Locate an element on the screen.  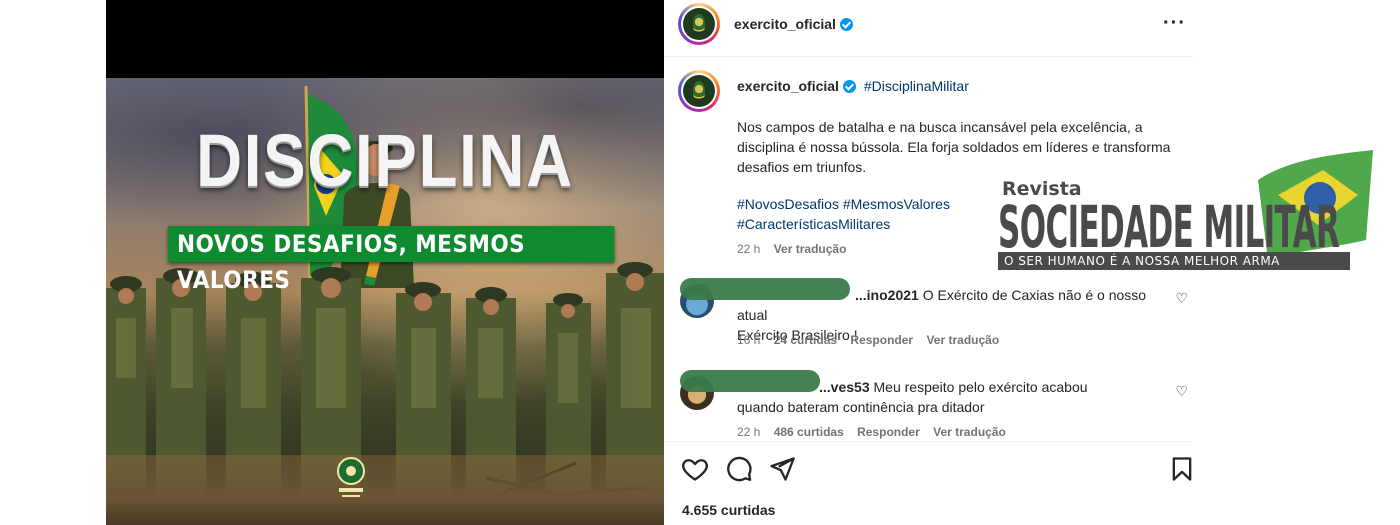
heart-icon is located at coordinates (695, 469).